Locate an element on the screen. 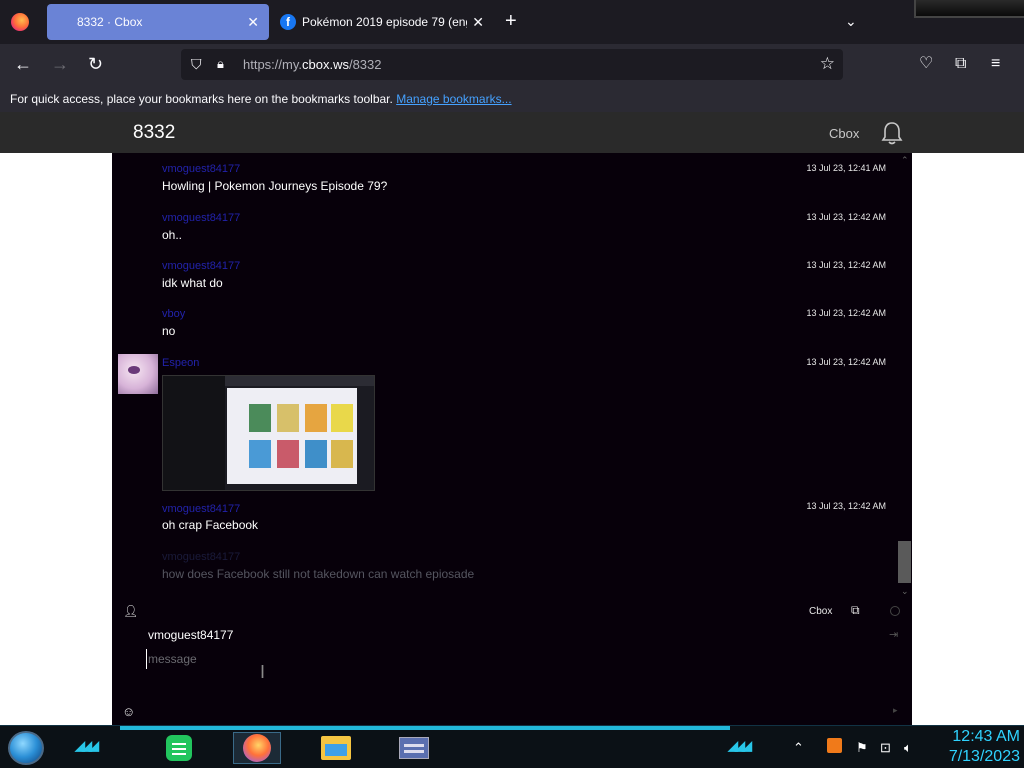 This screenshot has width=1024, height=768. folder-icon is located at coordinates (336, 748).